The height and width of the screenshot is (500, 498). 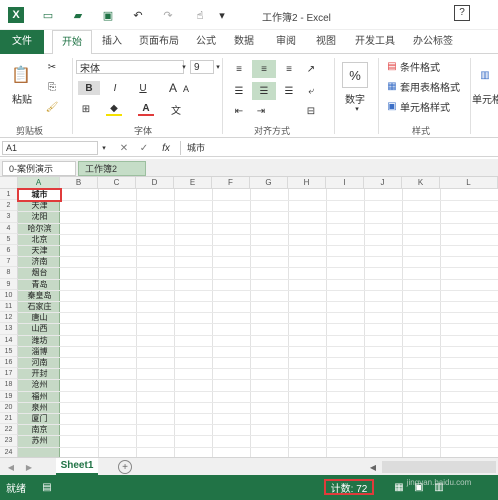 What do you see at coordinates (79, 183) in the screenshot?
I see `column-header-b: B` at bounding box center [79, 183].